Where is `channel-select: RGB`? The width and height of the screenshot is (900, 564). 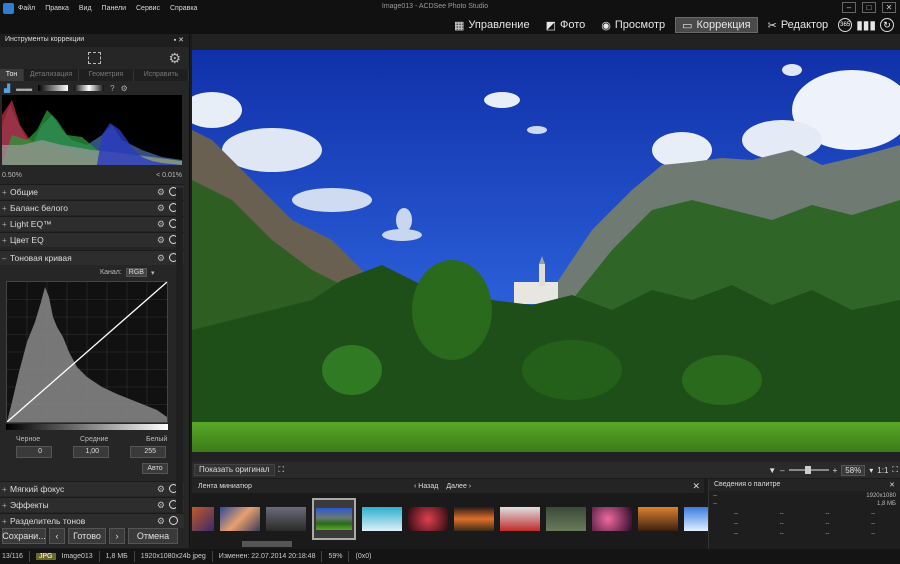 channel-select: RGB is located at coordinates (136, 272).